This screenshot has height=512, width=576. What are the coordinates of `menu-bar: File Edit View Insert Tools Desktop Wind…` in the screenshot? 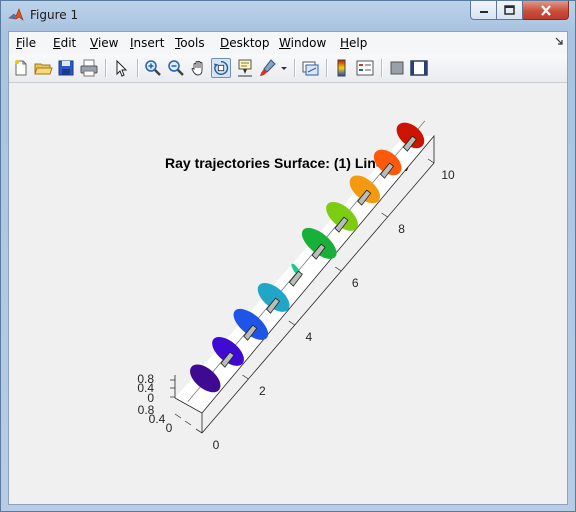 It's located at (288, 43).